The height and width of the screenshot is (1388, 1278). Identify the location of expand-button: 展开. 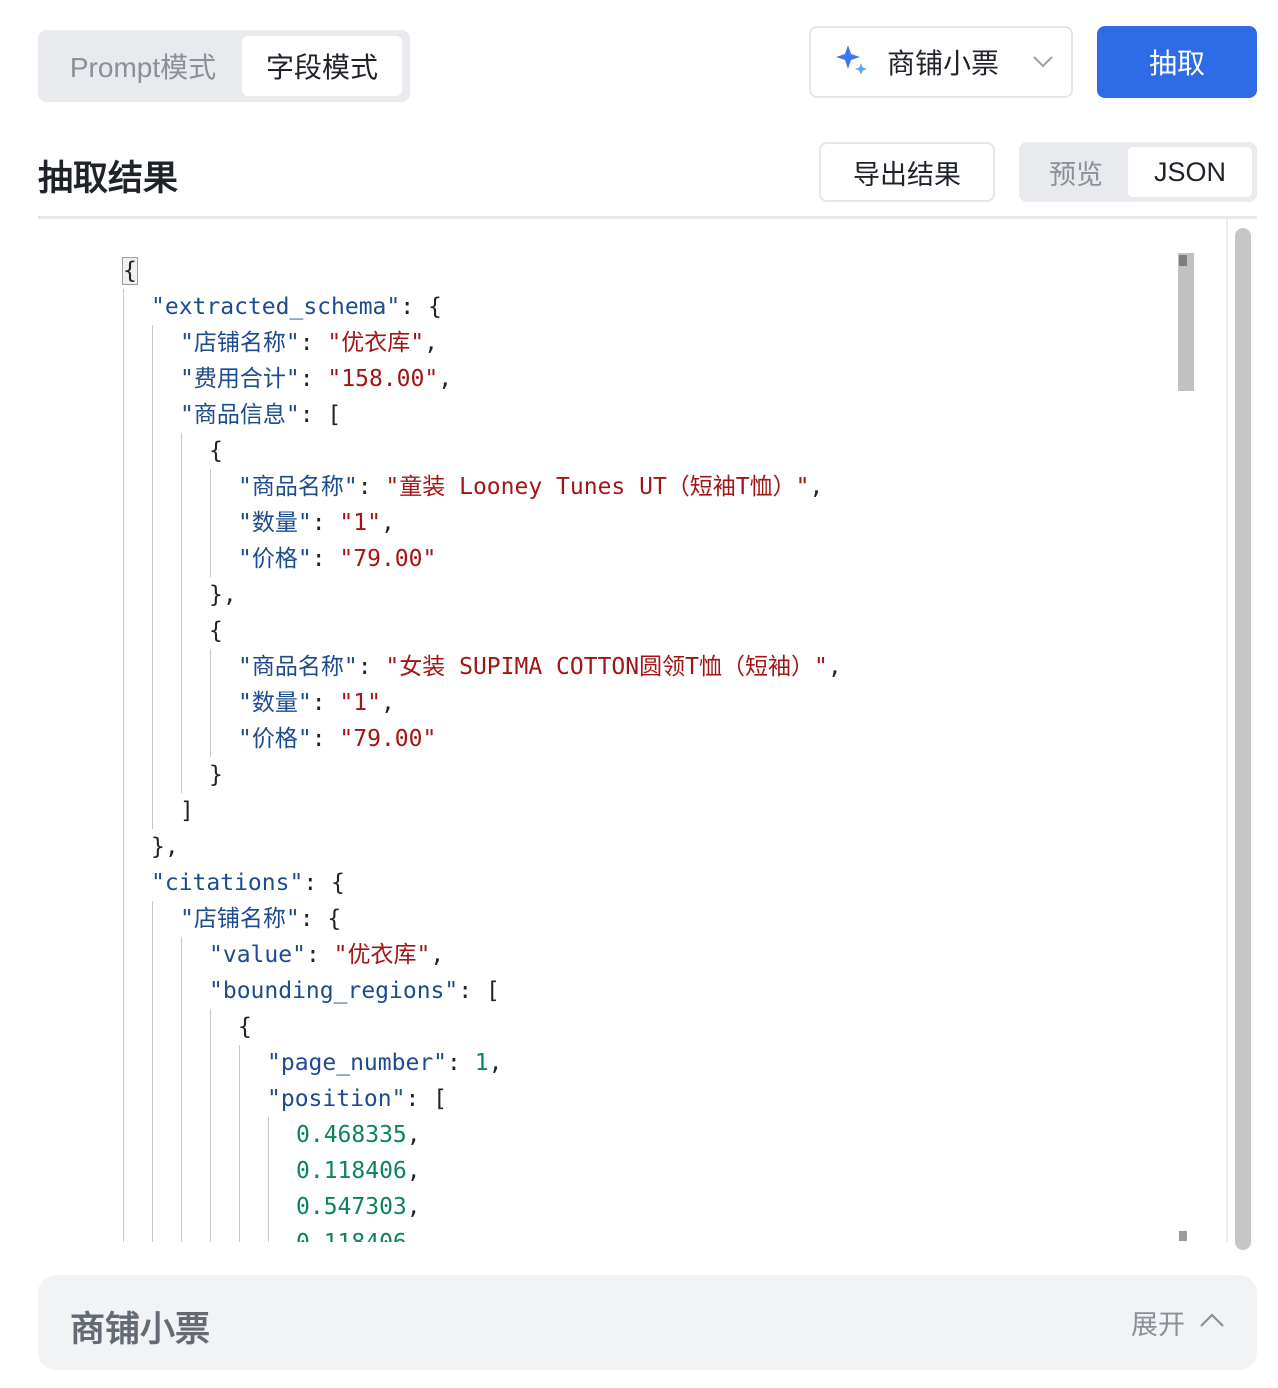
(1178, 1322).